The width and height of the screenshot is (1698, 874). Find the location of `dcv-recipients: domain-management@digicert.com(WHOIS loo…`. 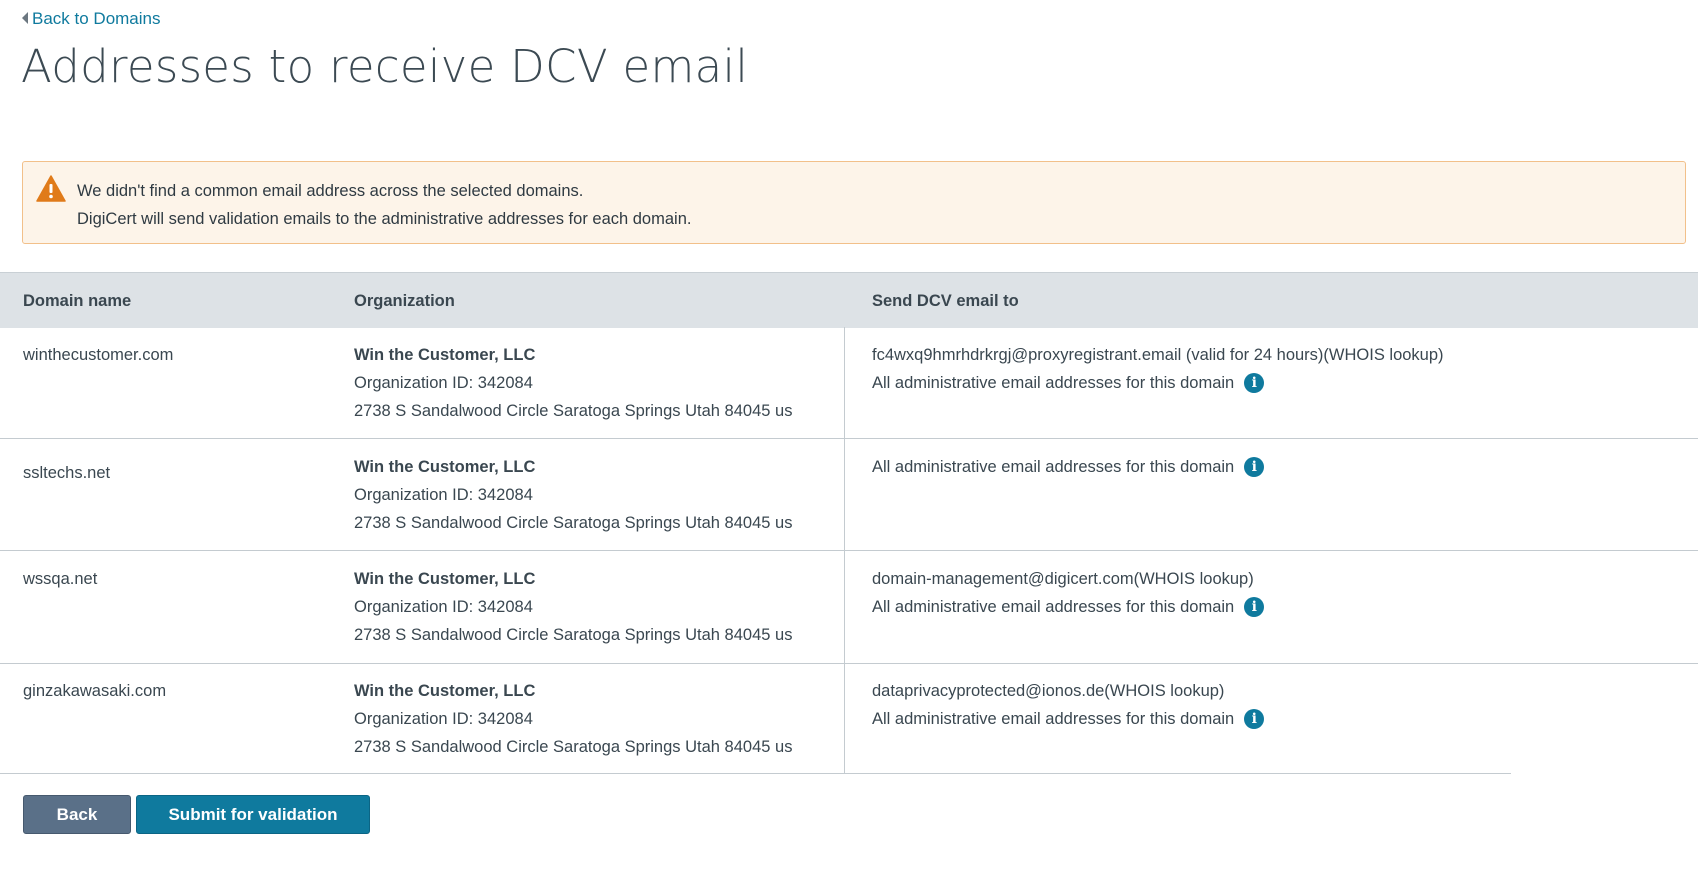

dcv-recipients: domain-management@digicert.com(WHOIS loo… is located at coordinates (1068, 593).